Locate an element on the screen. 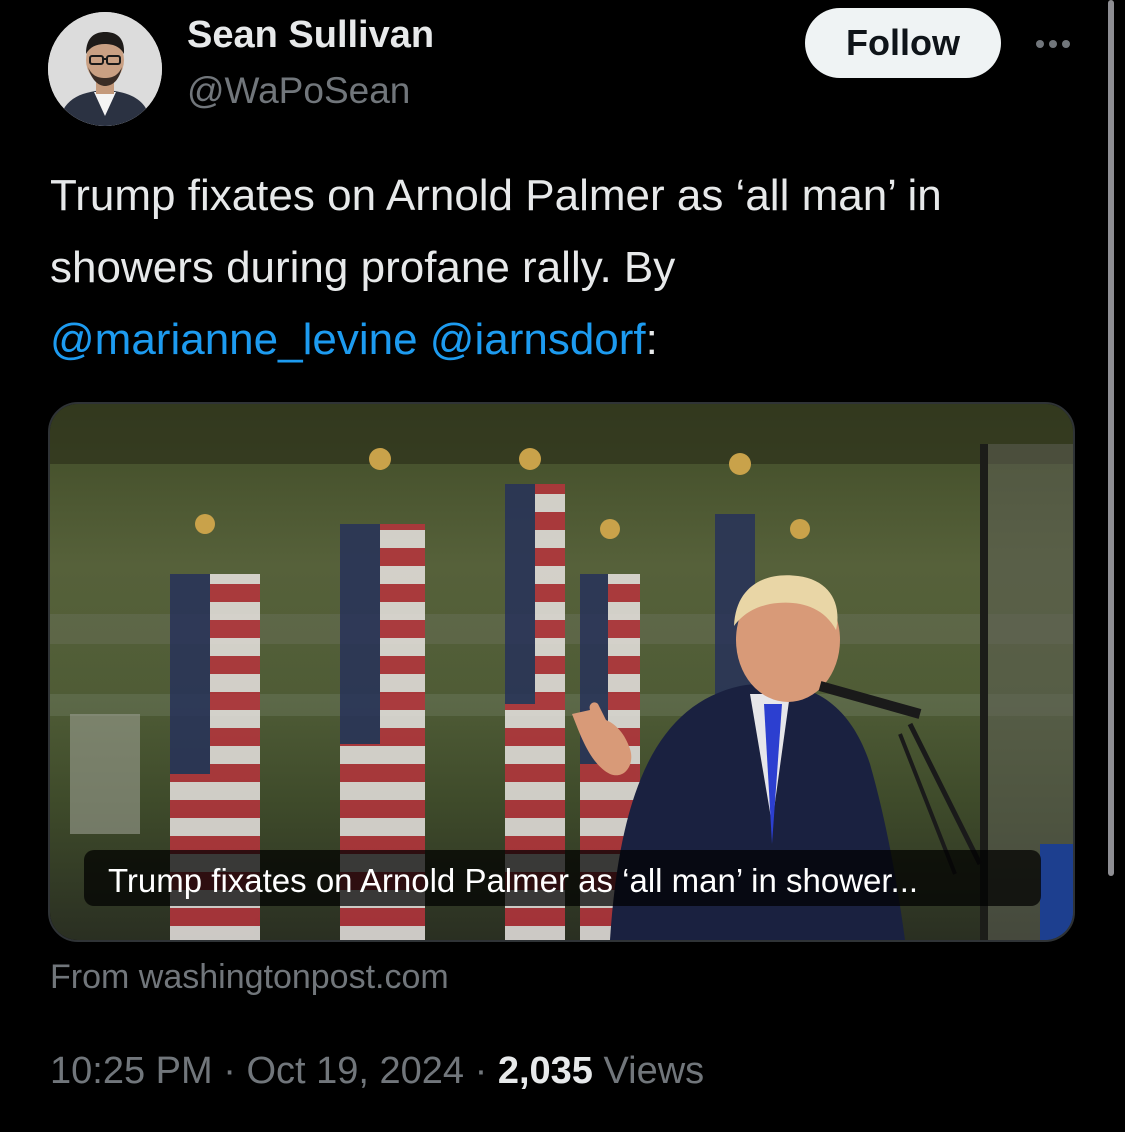 The height and width of the screenshot is (1132, 1125). mention-link-marianne: @marianne_levine is located at coordinates (234, 339).